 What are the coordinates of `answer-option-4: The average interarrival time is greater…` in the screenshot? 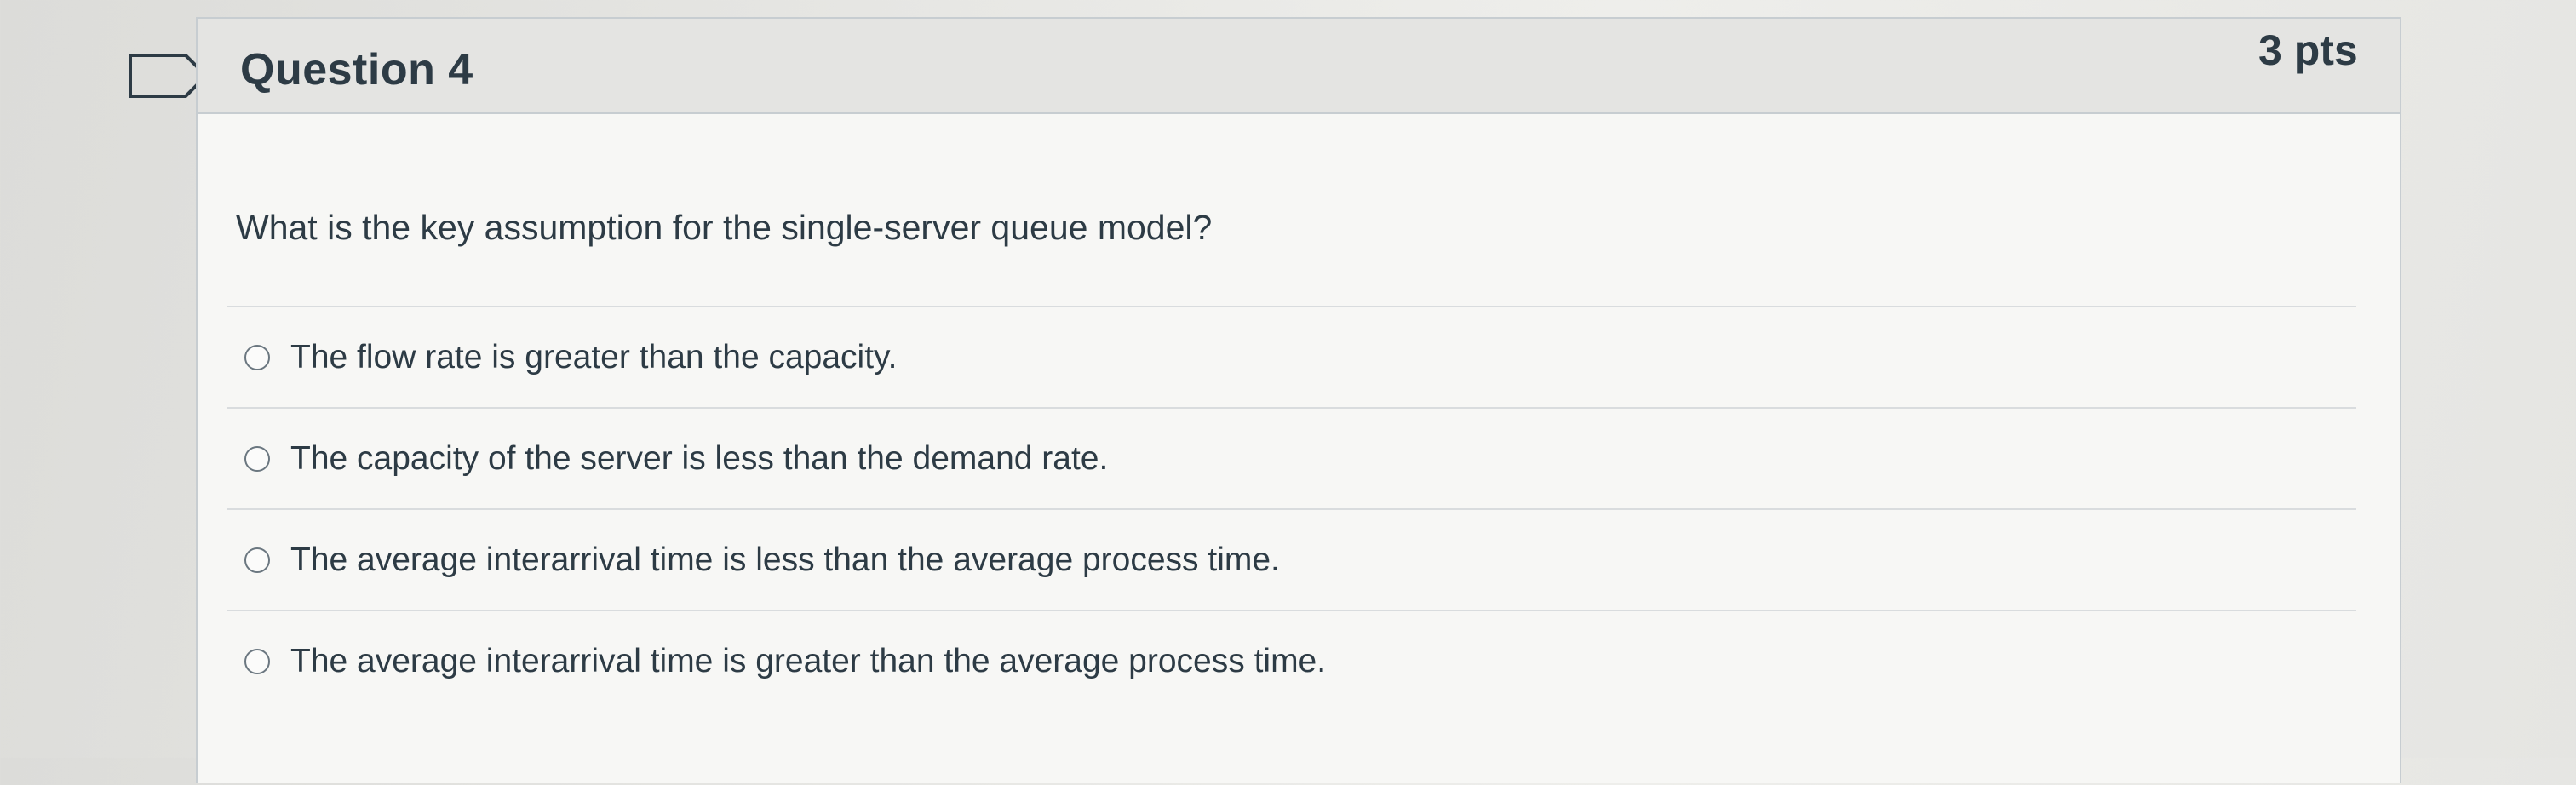 It's located at (1291, 661).